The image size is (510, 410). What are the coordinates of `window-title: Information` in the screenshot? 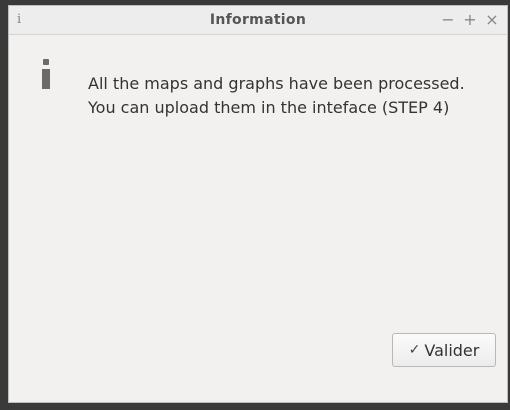 It's located at (258, 20).